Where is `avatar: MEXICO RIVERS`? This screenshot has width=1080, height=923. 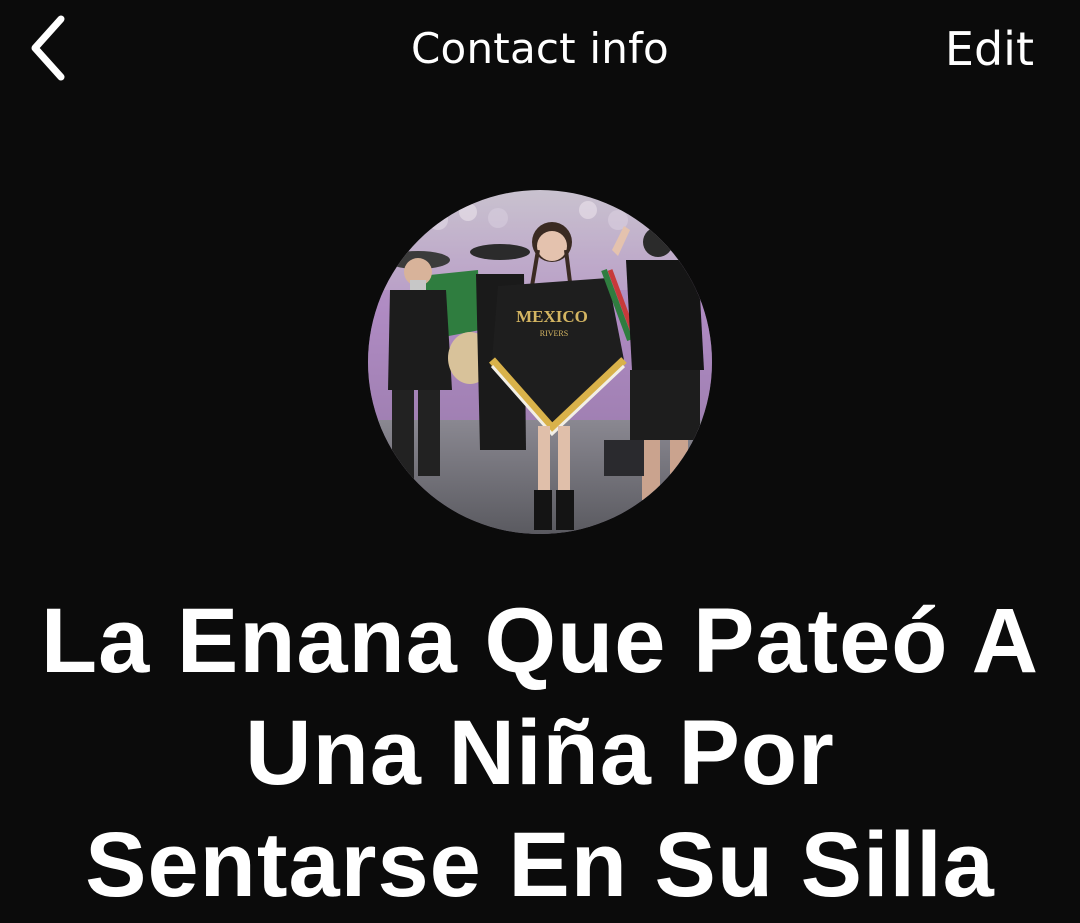 avatar: MEXICO RIVERS is located at coordinates (540, 362).